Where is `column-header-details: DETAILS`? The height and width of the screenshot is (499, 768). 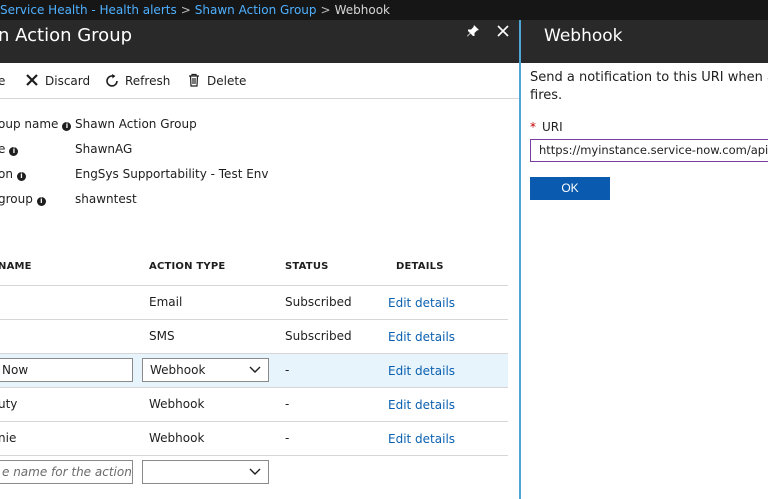
column-header-details: DETAILS is located at coordinates (420, 266).